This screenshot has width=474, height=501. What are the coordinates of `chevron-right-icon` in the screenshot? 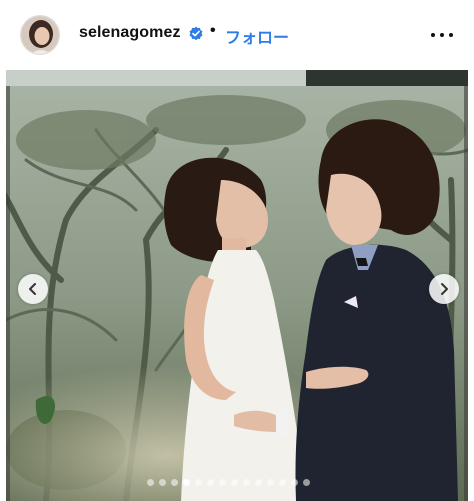 It's located at (444, 289).